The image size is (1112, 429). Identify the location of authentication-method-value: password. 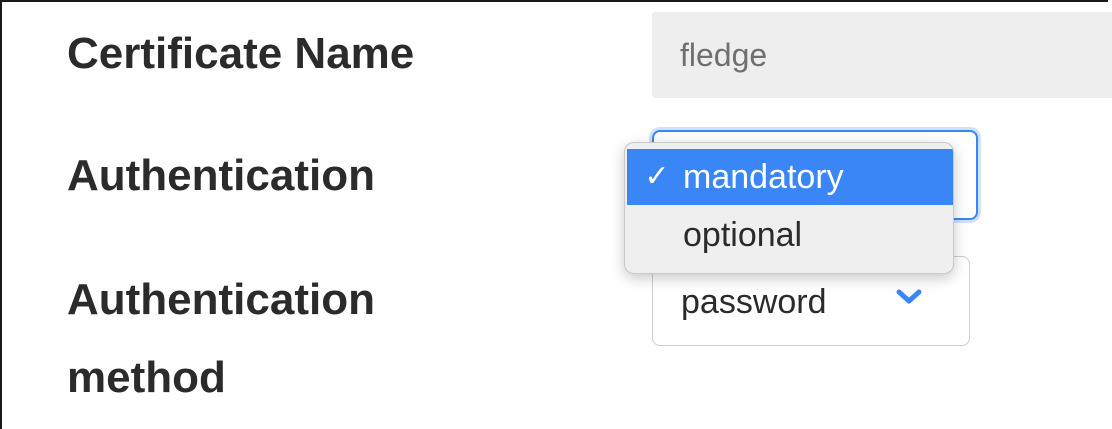
(754, 302).